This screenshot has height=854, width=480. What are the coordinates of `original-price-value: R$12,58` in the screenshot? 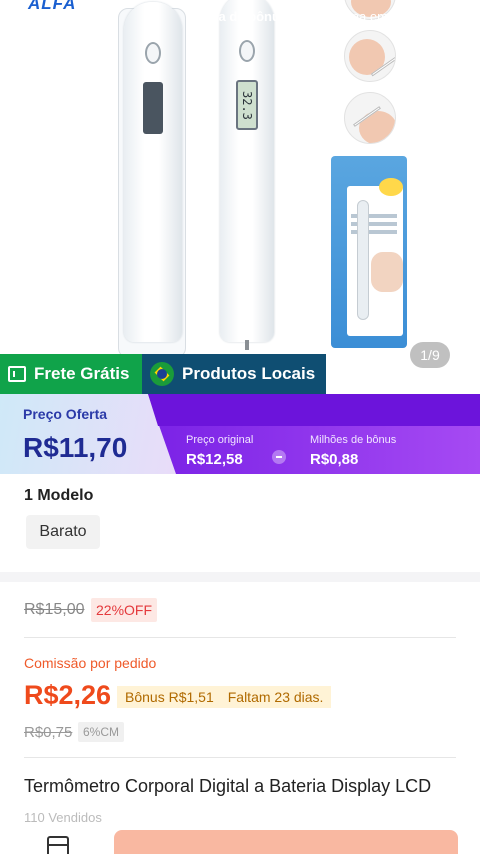 It's located at (214, 459).